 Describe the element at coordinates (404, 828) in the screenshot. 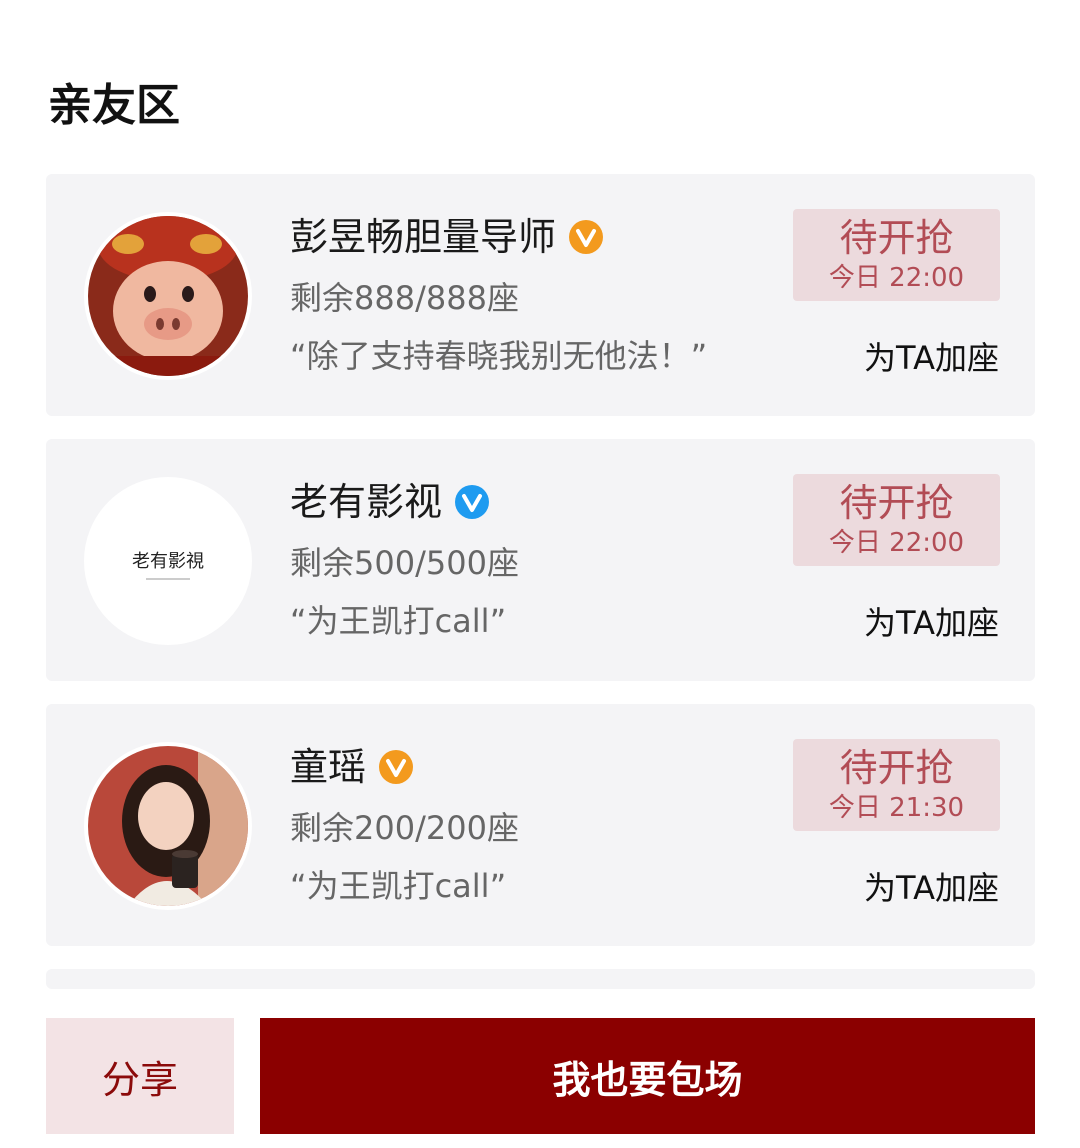

I see `seat-count: 剩余200/200座` at that location.